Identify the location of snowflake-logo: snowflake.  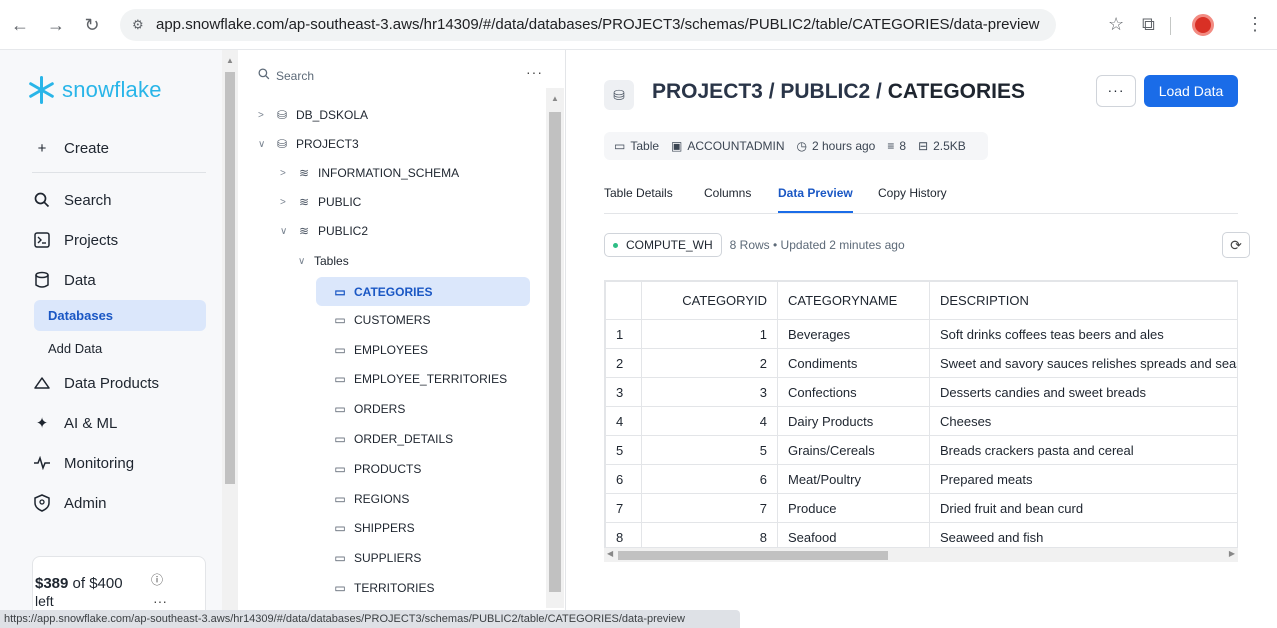
(94, 90).